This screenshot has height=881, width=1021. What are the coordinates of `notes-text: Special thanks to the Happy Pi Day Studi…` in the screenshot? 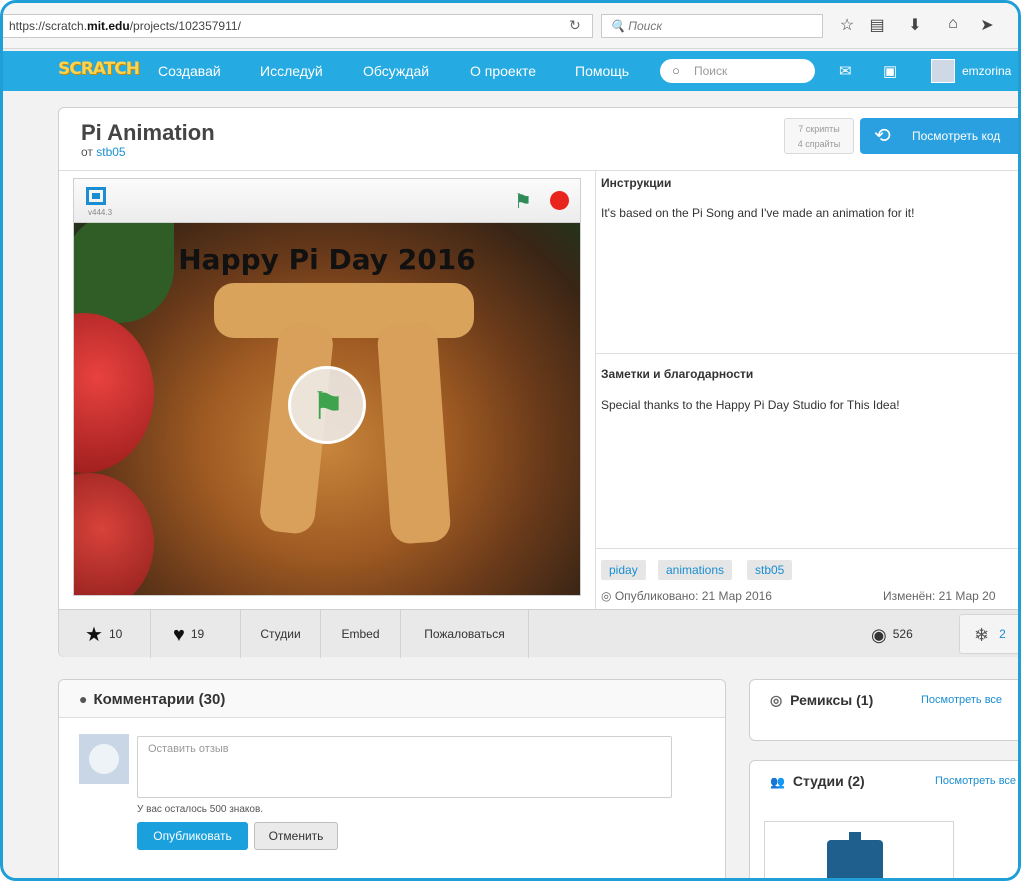 It's located at (750, 405).